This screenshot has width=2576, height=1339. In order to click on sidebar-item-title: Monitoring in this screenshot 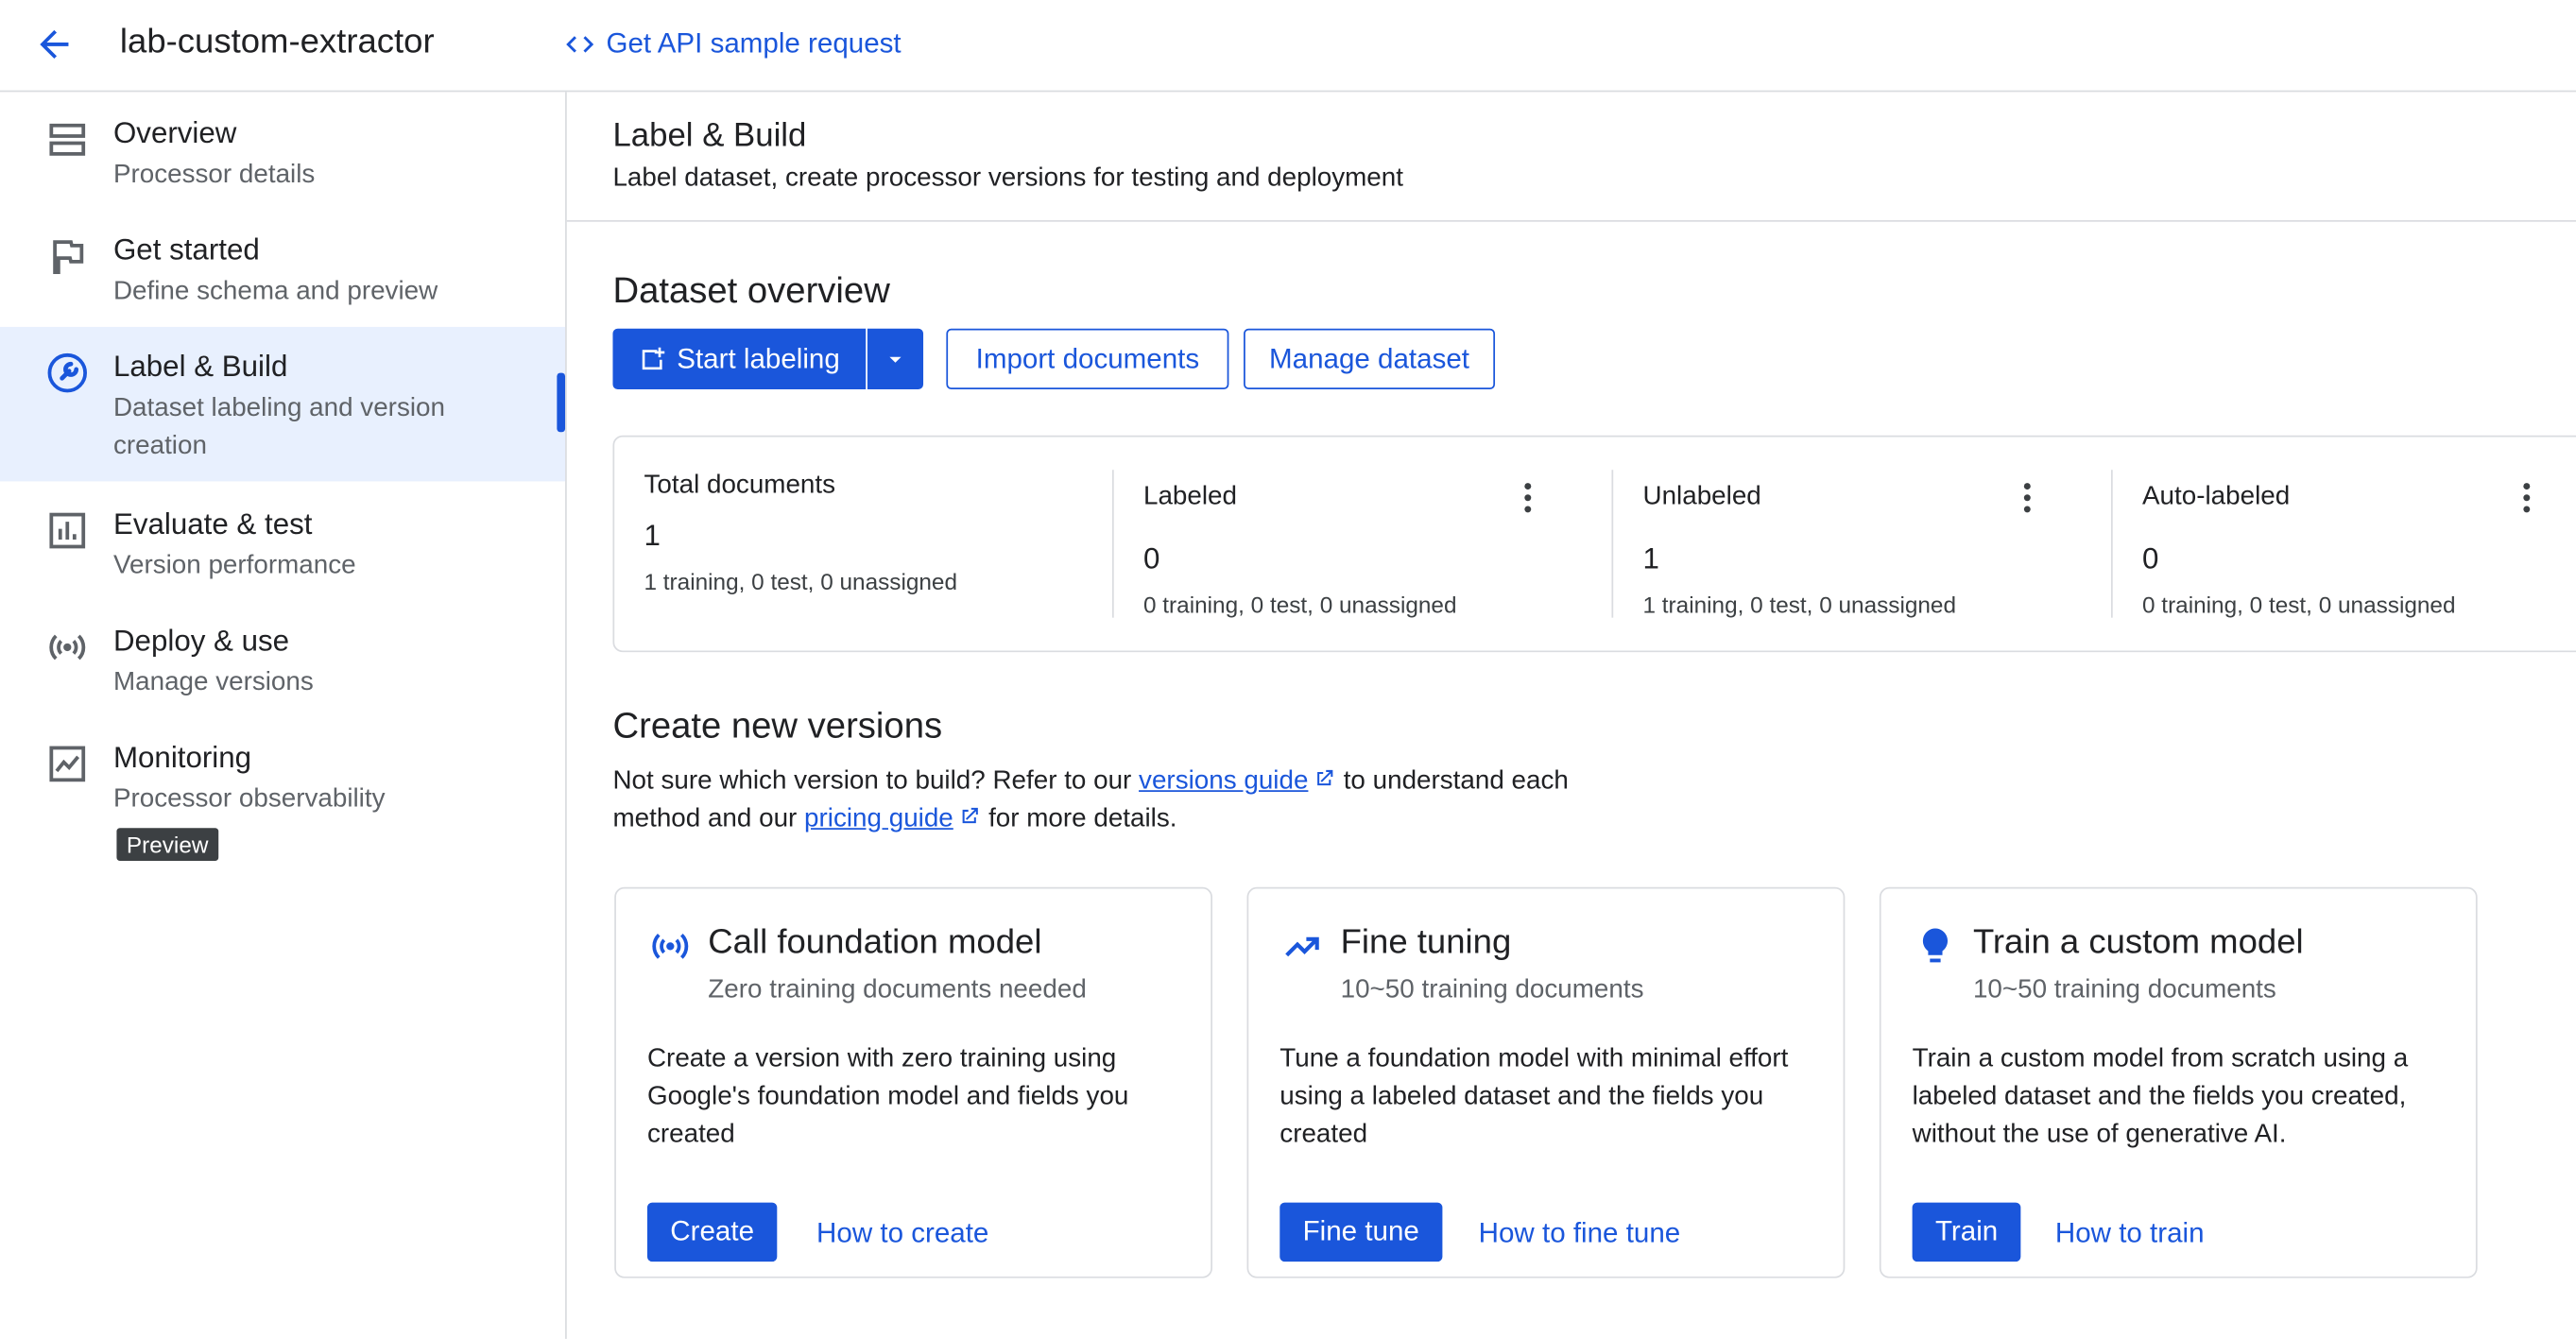, I will do `click(182, 757)`.